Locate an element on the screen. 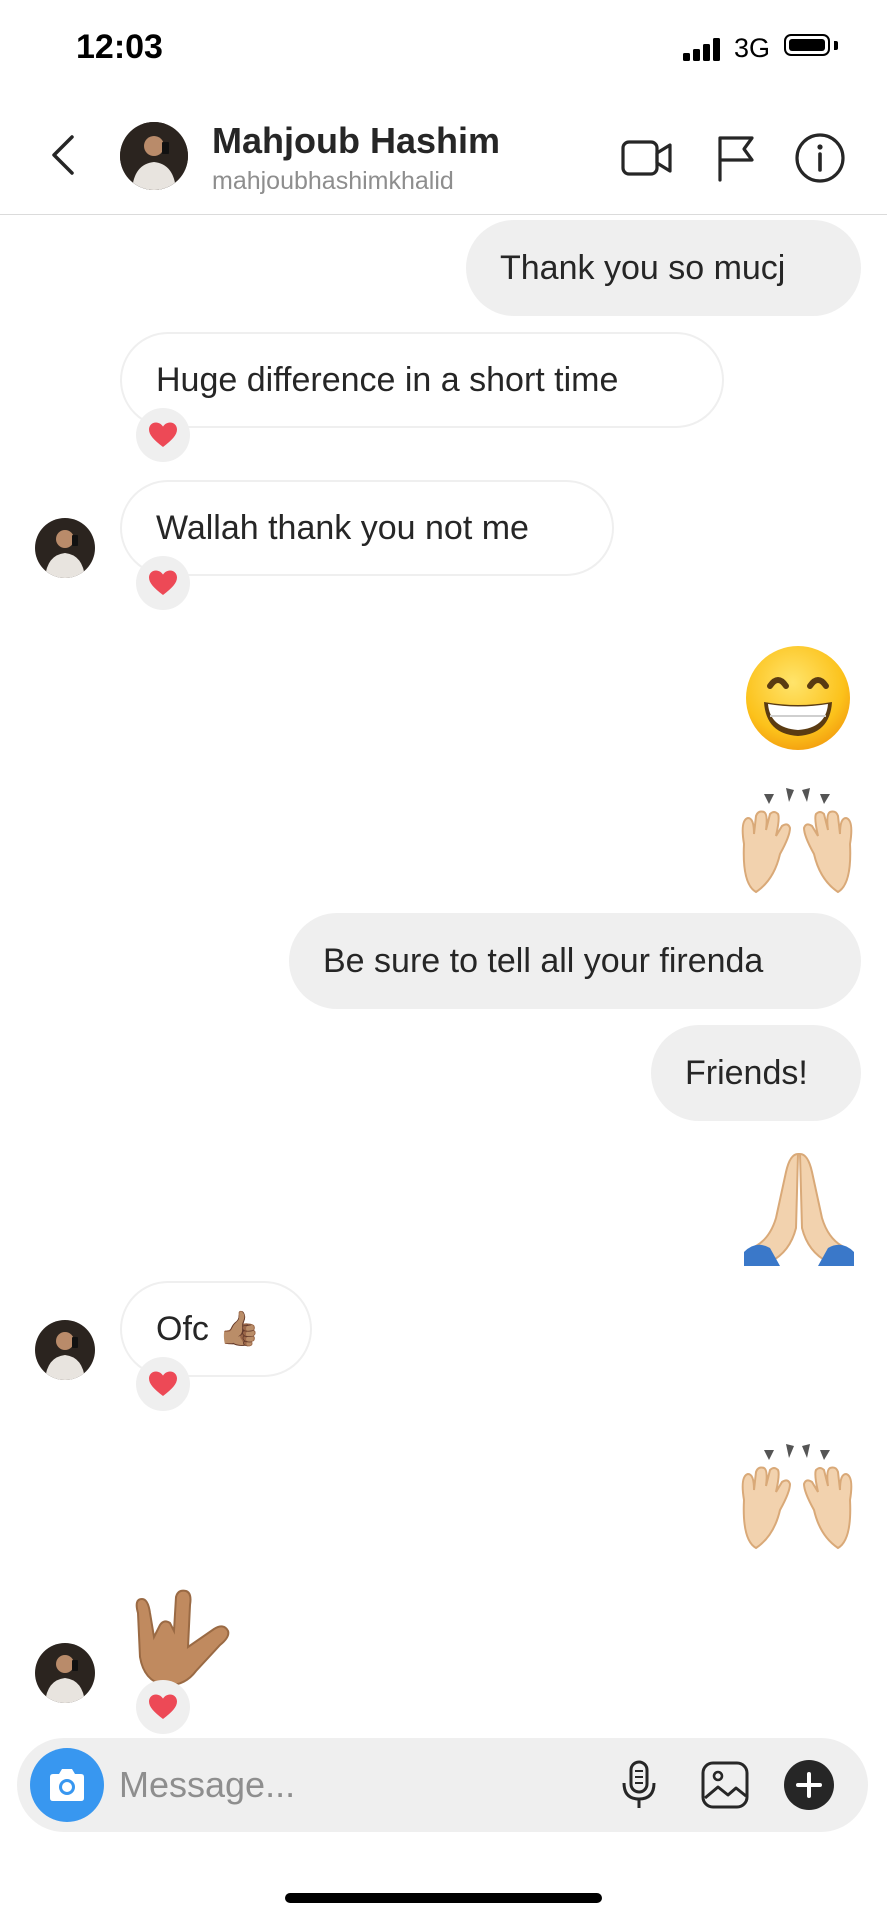 This screenshot has height=1920, width=887. info-button is located at coordinates (820, 158).